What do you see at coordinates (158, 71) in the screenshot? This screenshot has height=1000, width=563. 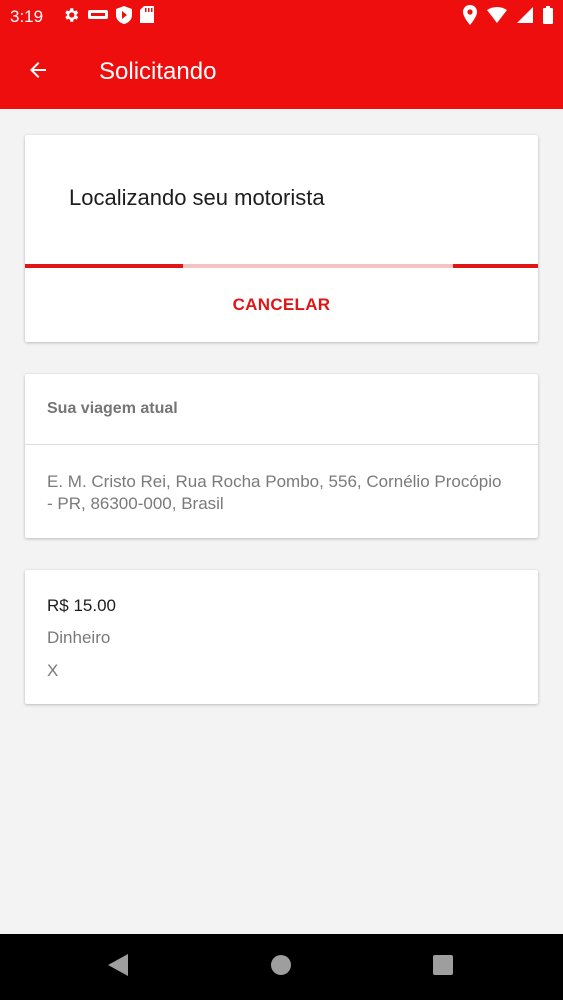 I see `page-title: Solicitando` at bounding box center [158, 71].